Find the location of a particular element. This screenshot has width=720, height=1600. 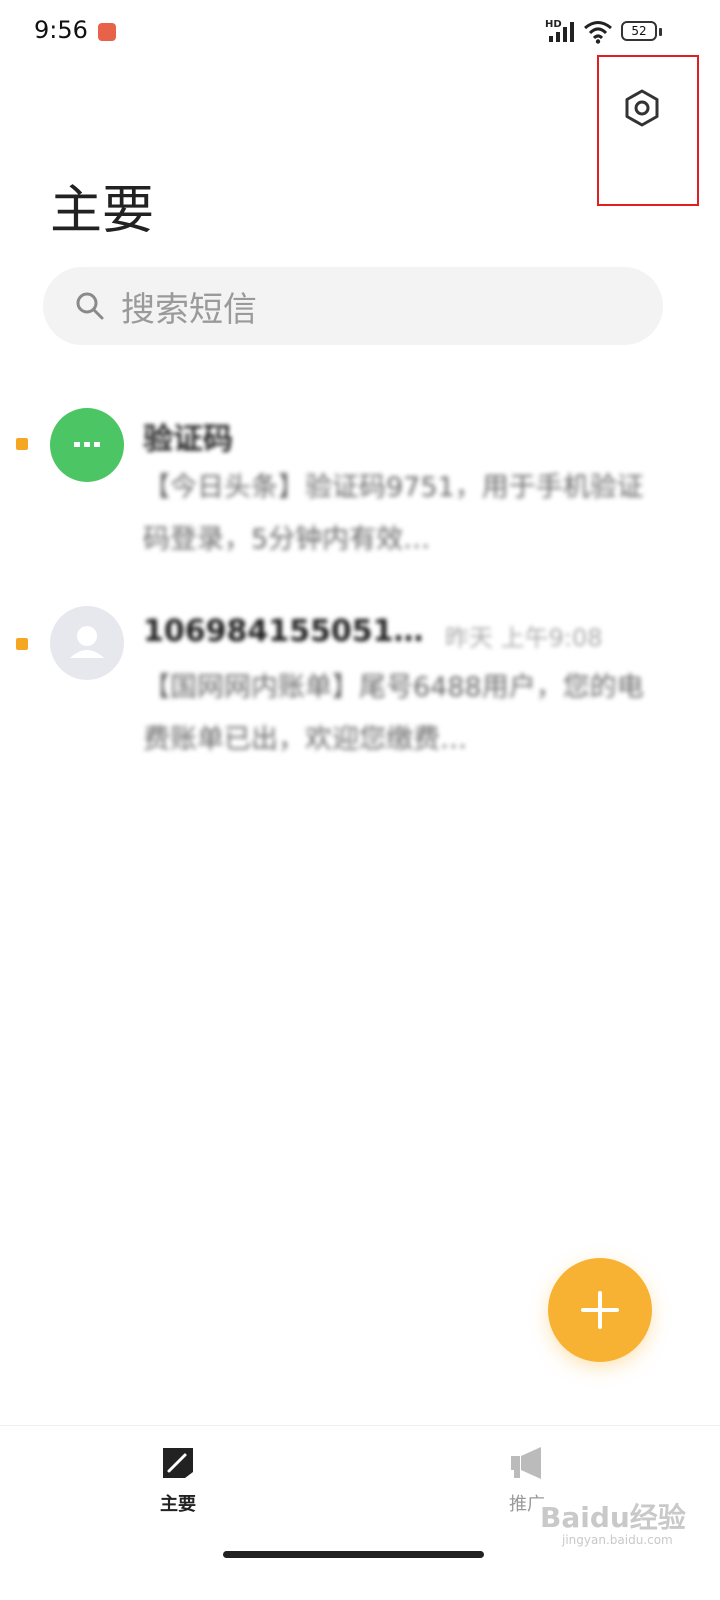

new-message-button is located at coordinates (600, 1310).